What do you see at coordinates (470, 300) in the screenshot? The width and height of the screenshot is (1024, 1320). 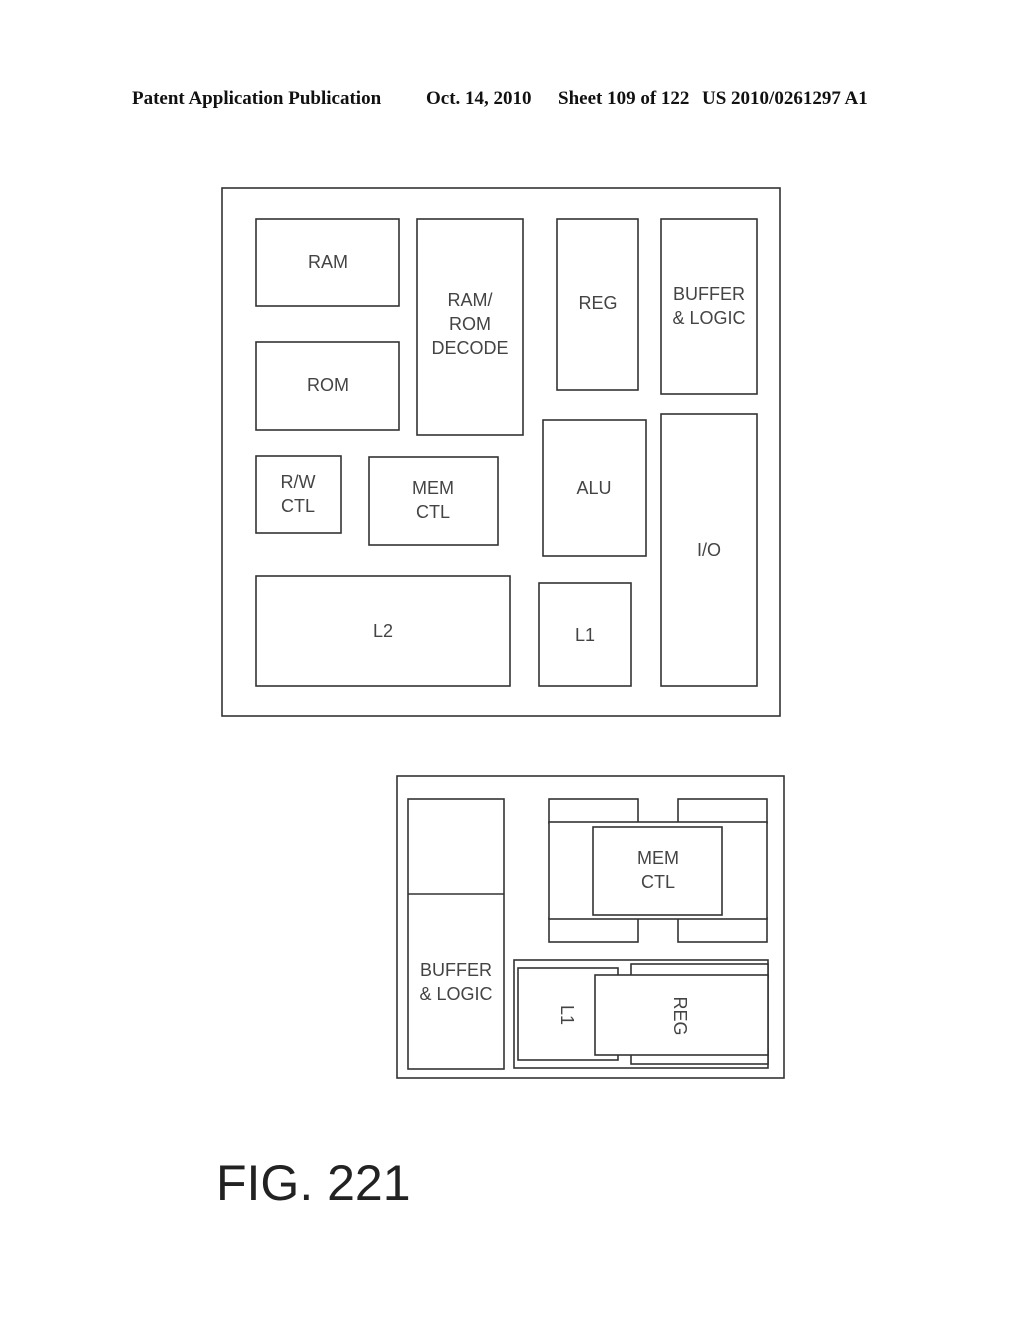 I see `block-label: RAM/` at bounding box center [470, 300].